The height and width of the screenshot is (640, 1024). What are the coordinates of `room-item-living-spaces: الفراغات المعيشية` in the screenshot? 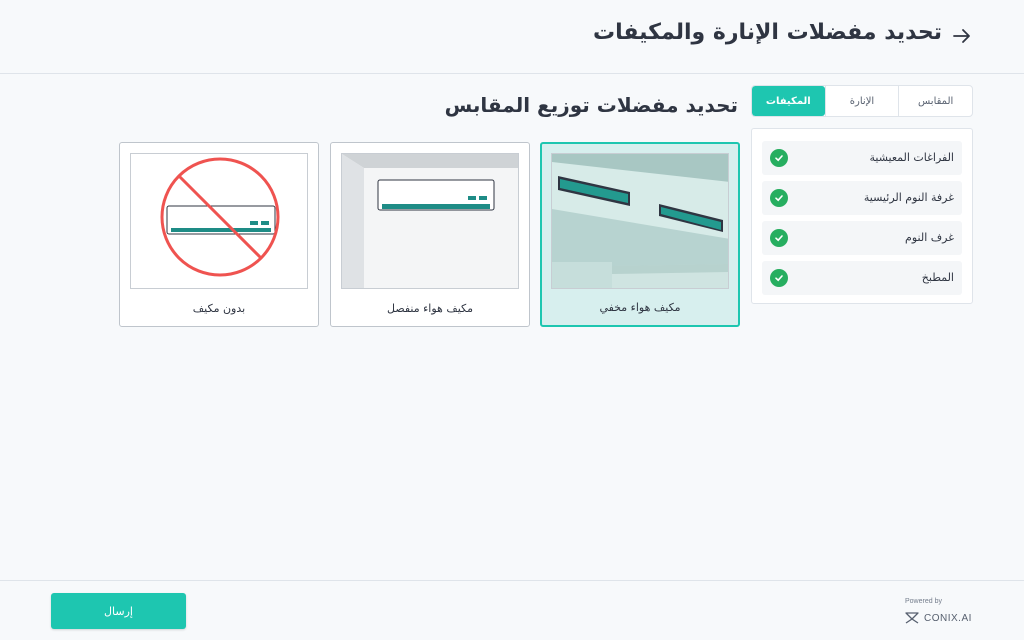 It's located at (862, 158).